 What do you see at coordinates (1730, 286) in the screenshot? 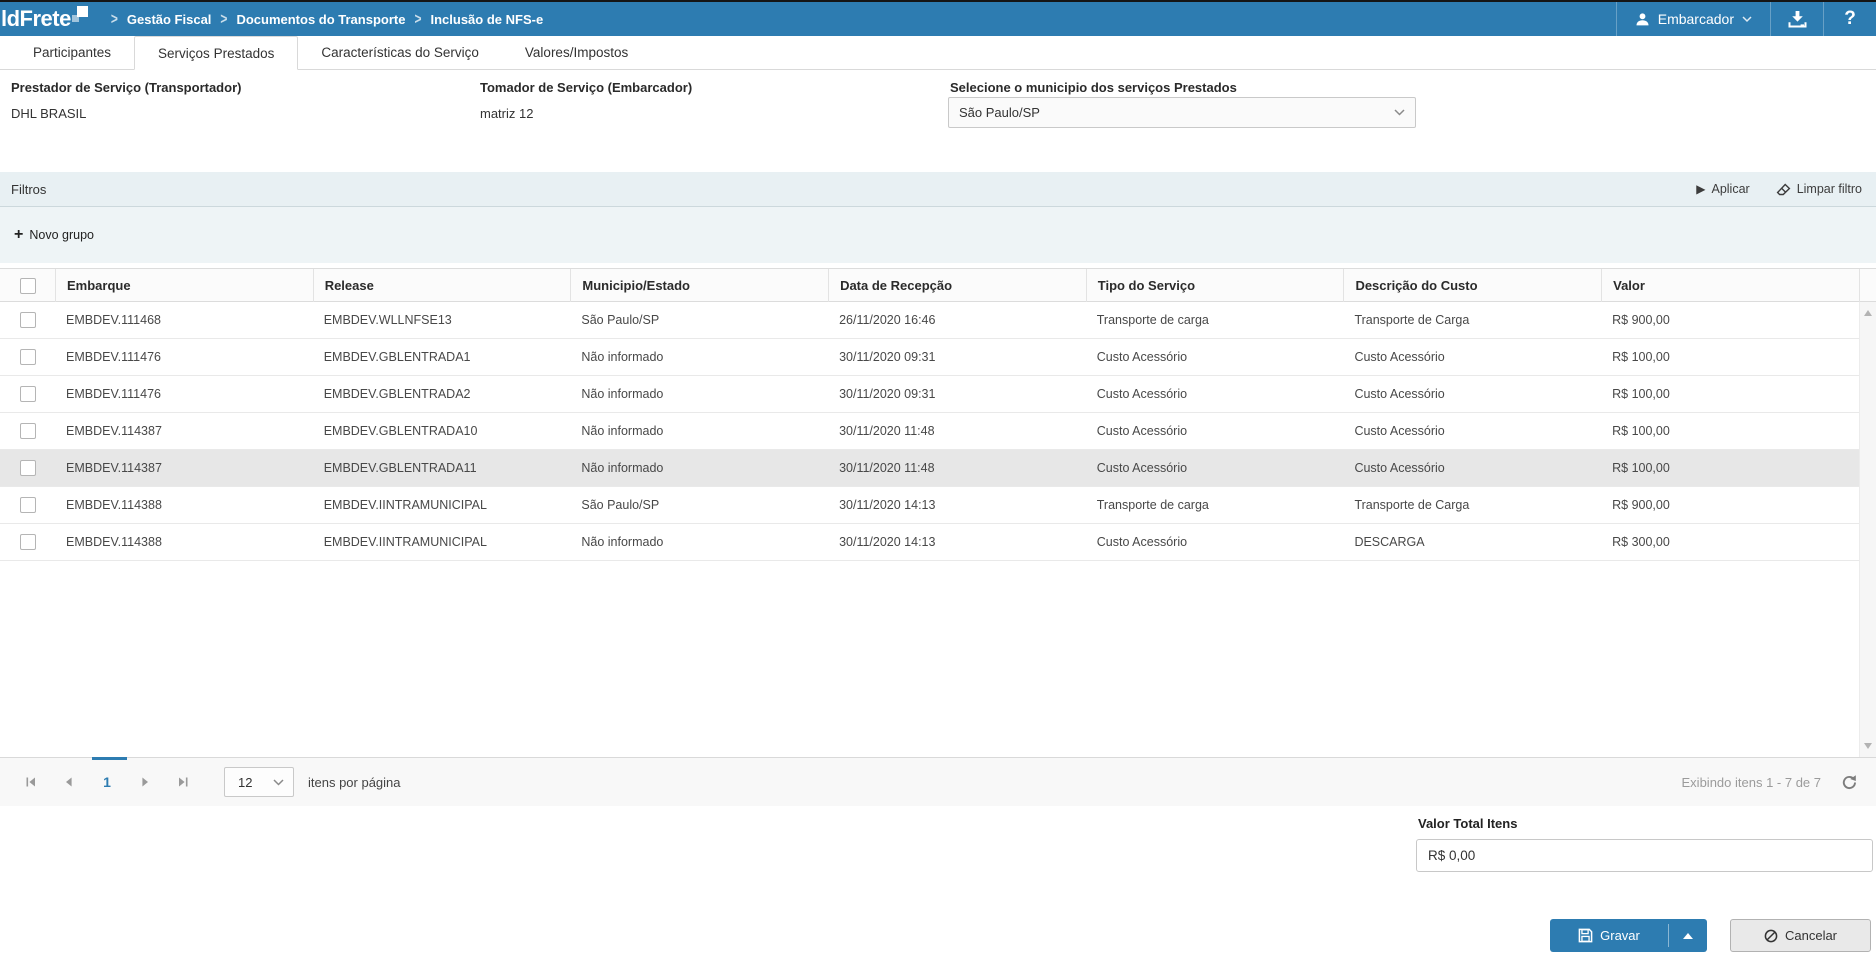
I see `column-header: Valor` at bounding box center [1730, 286].